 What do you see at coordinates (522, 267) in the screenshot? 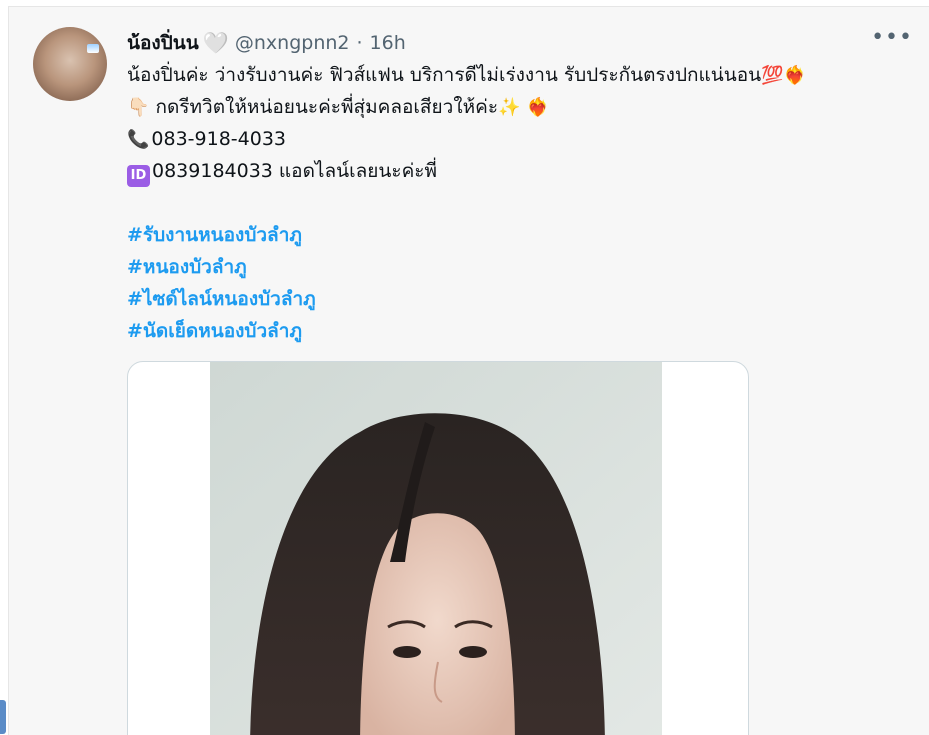
I see `hashtag-link: #หนองบัวลำภู` at bounding box center [522, 267].